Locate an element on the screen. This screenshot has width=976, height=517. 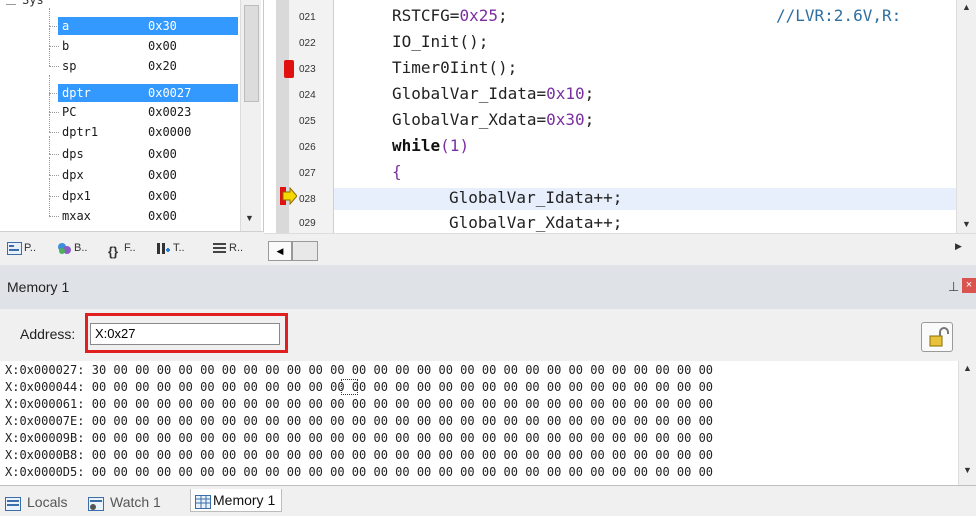
line-number: 028 is located at coordinates (307, 199).